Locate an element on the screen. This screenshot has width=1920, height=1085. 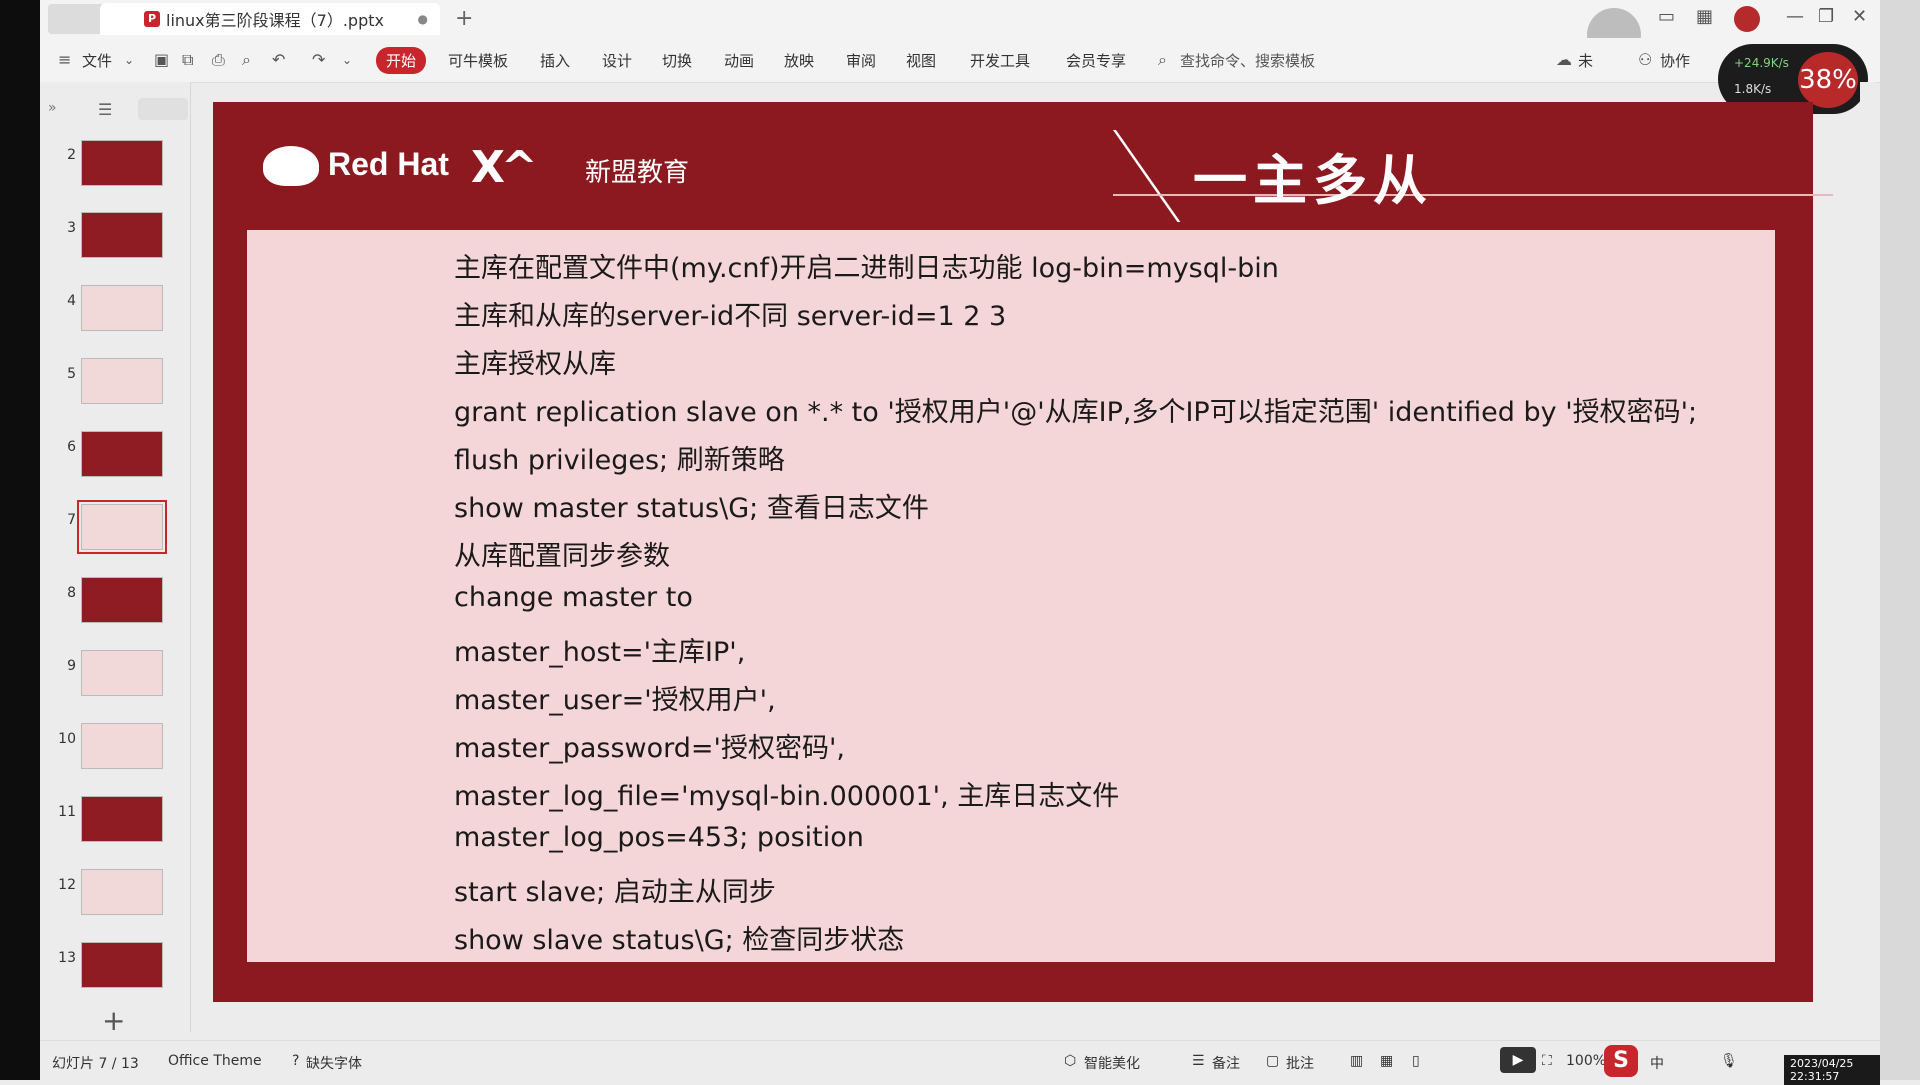
print-icon: ⎙ is located at coordinates (218, 60).